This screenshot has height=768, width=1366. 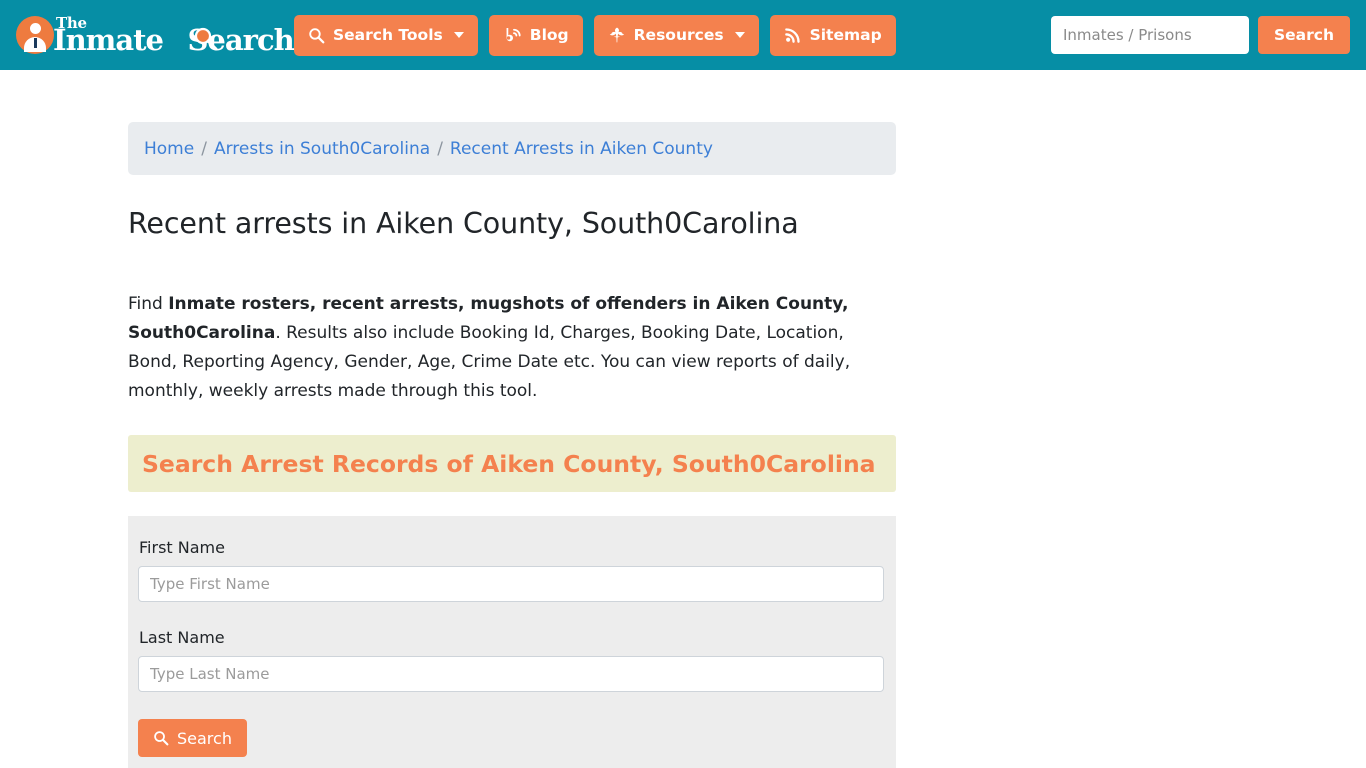 What do you see at coordinates (148, 304) in the screenshot?
I see `intro-lead: Find` at bounding box center [148, 304].